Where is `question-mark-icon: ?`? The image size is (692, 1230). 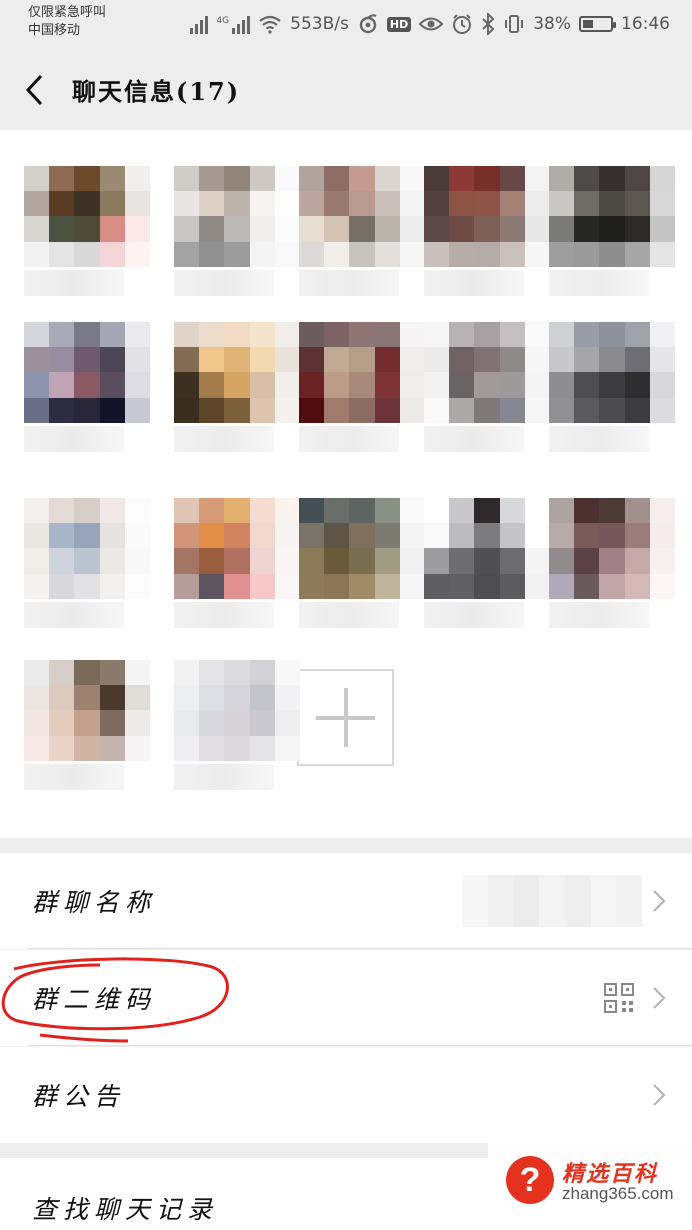 question-mark-icon: ? is located at coordinates (530, 1180).